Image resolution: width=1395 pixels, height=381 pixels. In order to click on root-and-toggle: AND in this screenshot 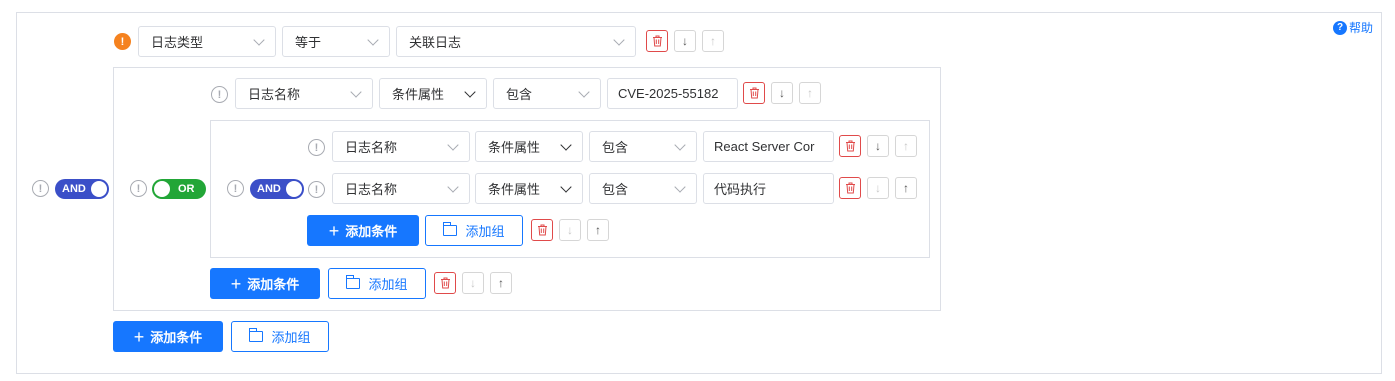, I will do `click(82, 189)`.